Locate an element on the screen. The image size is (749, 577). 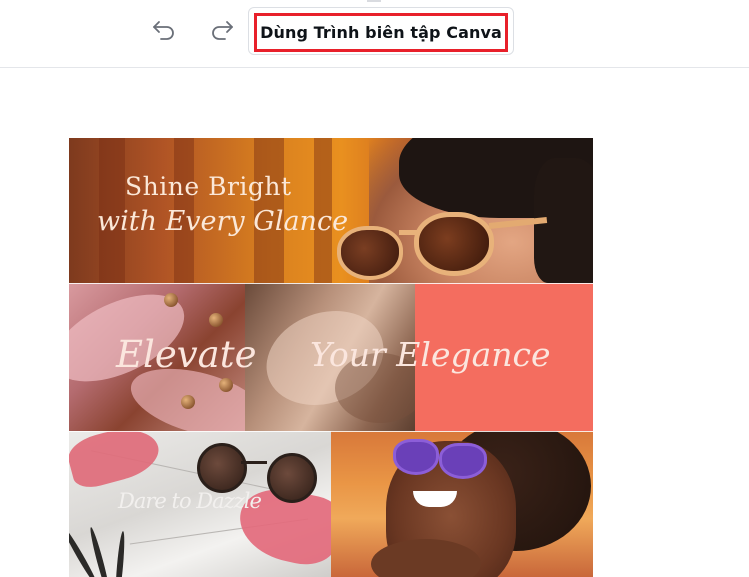
redo-icon is located at coordinates (222, 30).